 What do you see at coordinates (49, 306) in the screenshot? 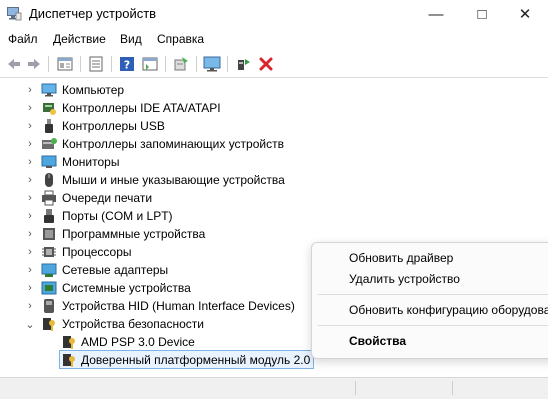
I see `hid-icon` at bounding box center [49, 306].